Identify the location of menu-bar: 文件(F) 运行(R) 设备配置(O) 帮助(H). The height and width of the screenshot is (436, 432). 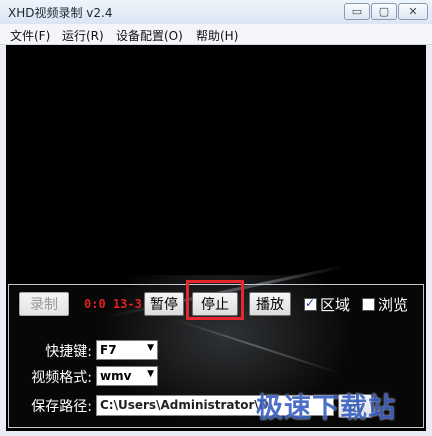
(216, 34).